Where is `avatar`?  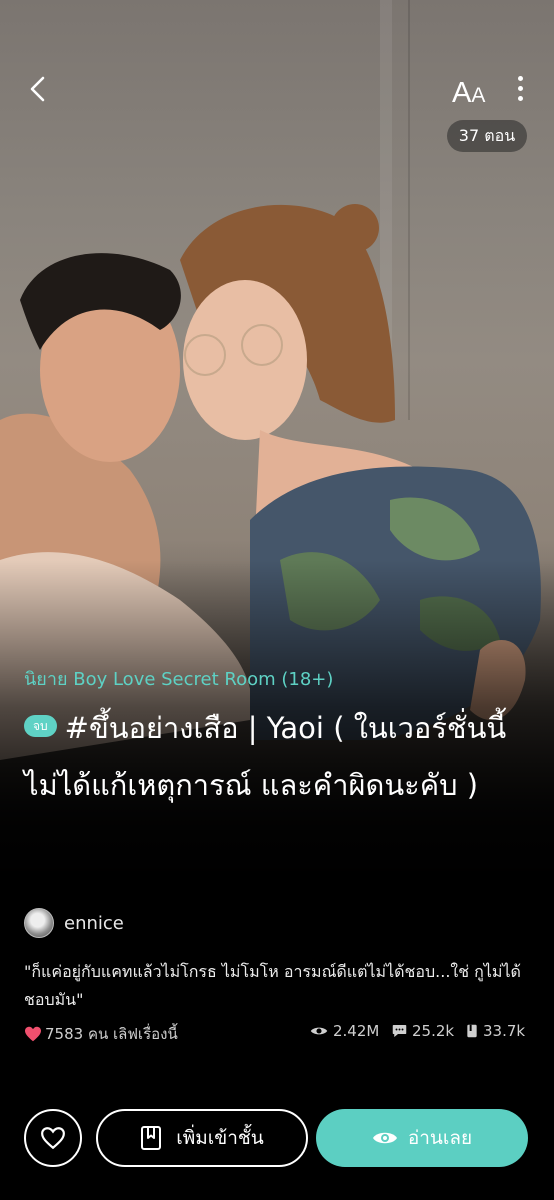 avatar is located at coordinates (39, 923).